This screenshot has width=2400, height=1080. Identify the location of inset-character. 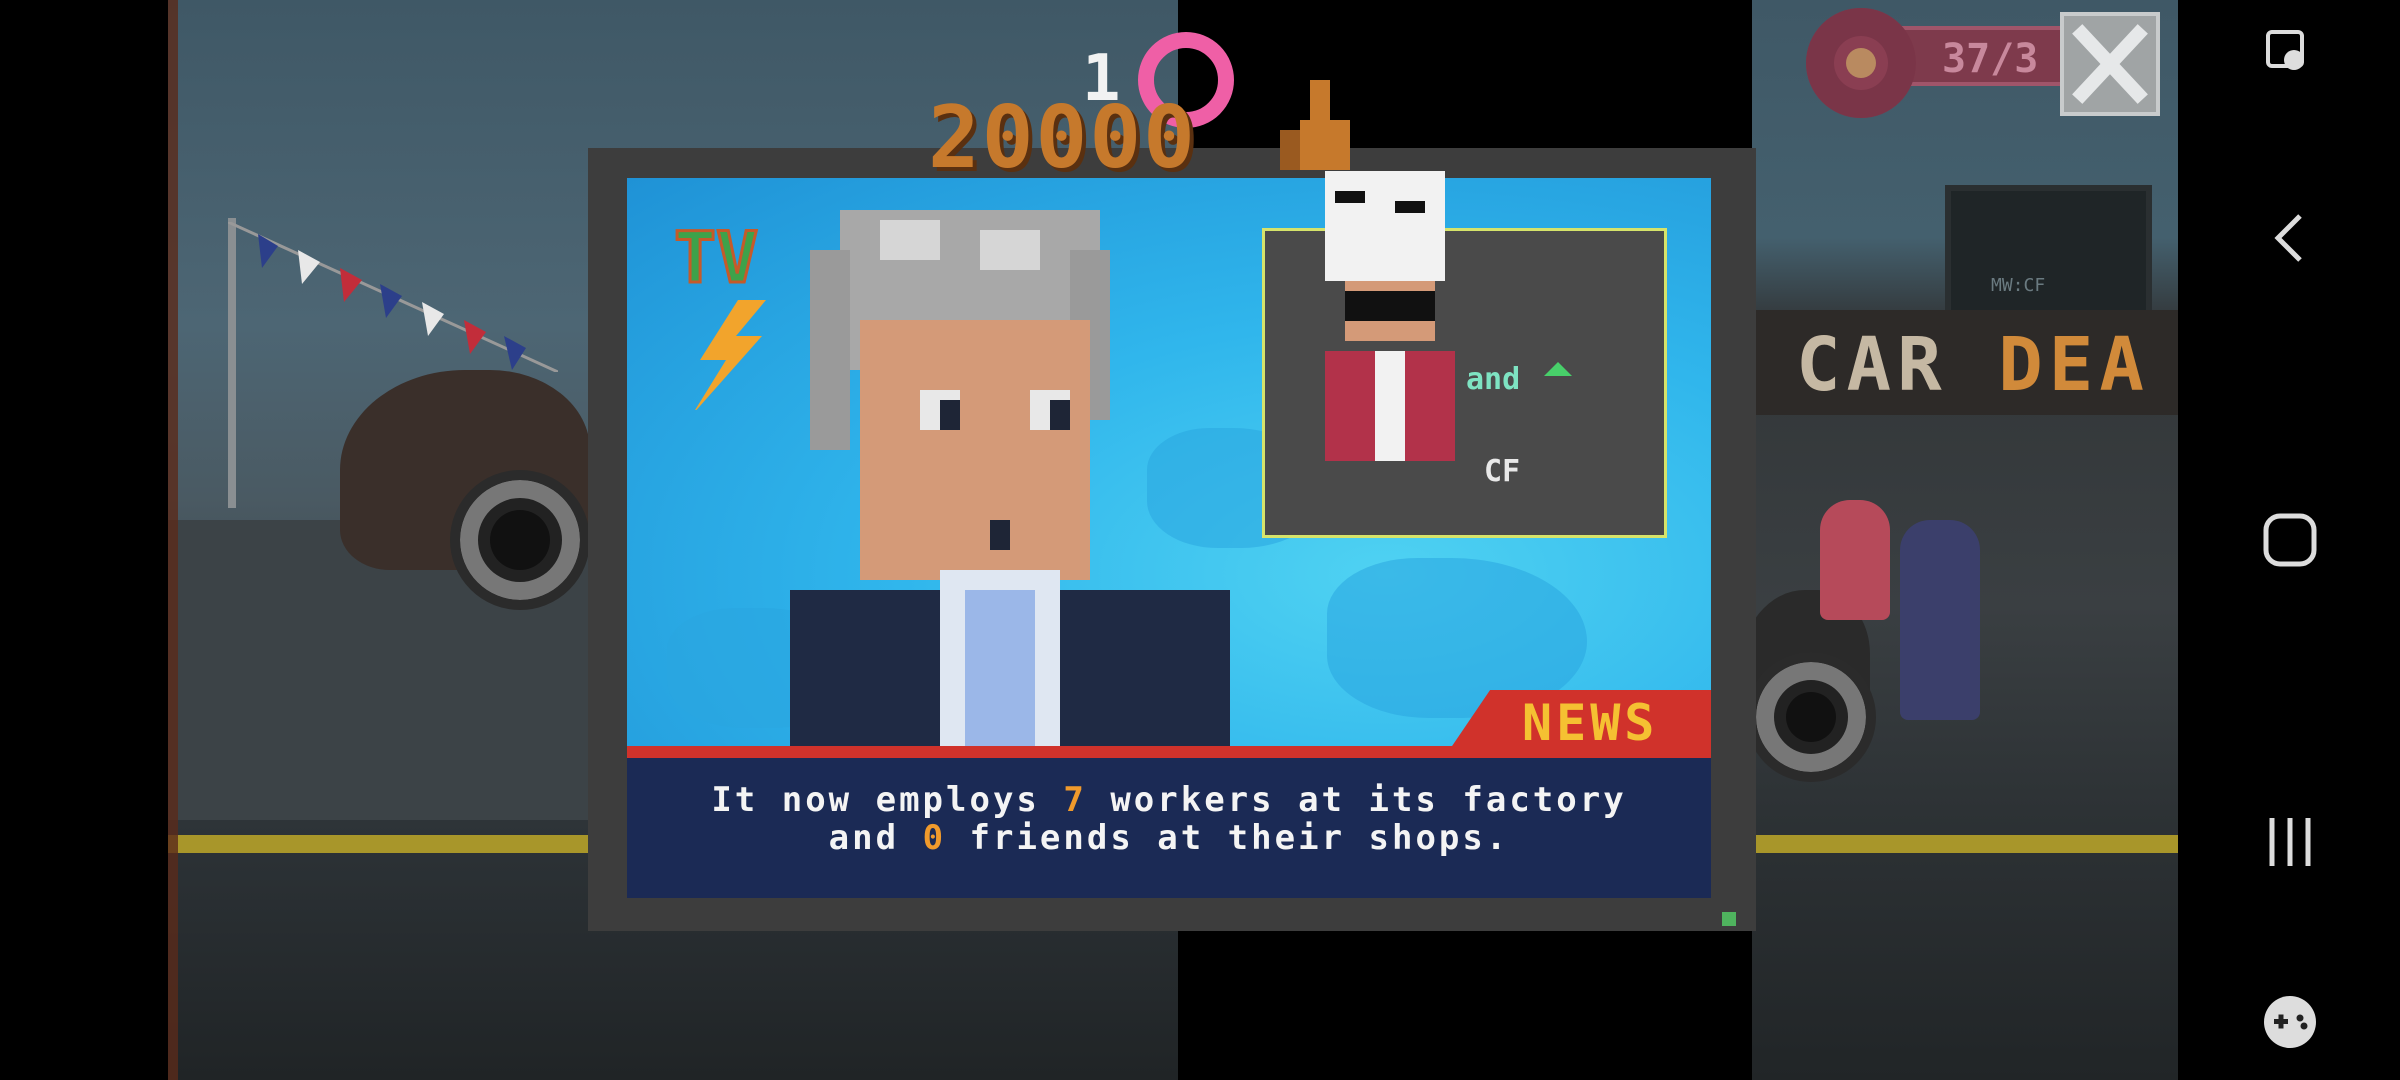
(1390, 316).